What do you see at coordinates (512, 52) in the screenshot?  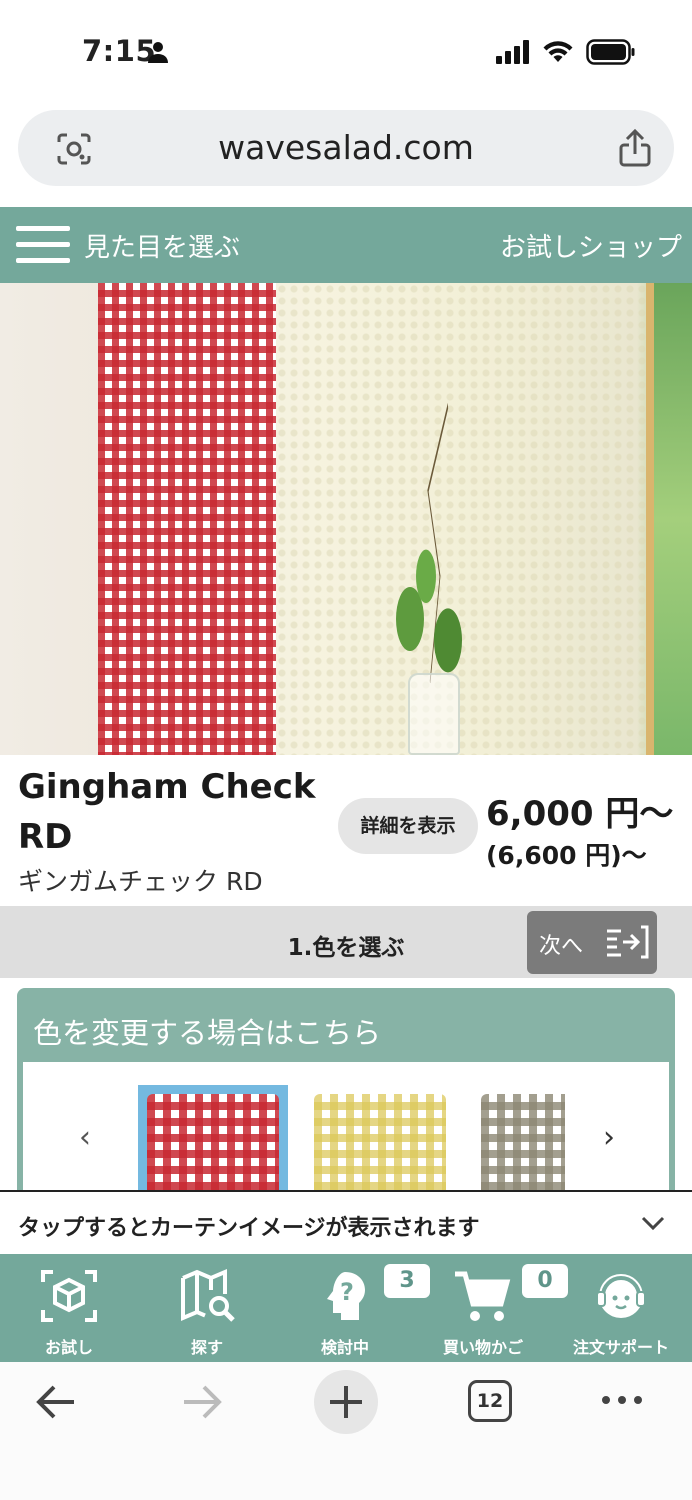 I see `signal-icon` at bounding box center [512, 52].